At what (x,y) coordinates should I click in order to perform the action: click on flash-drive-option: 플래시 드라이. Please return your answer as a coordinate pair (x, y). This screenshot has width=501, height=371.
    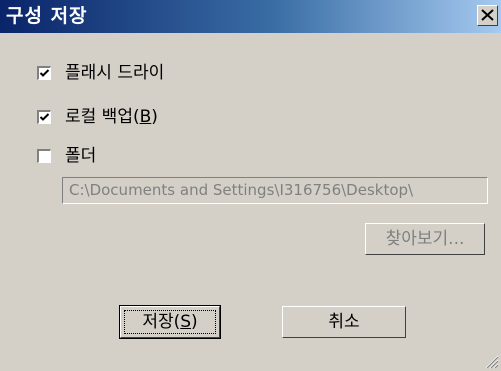
    Looking at the image, I should click on (147, 74).